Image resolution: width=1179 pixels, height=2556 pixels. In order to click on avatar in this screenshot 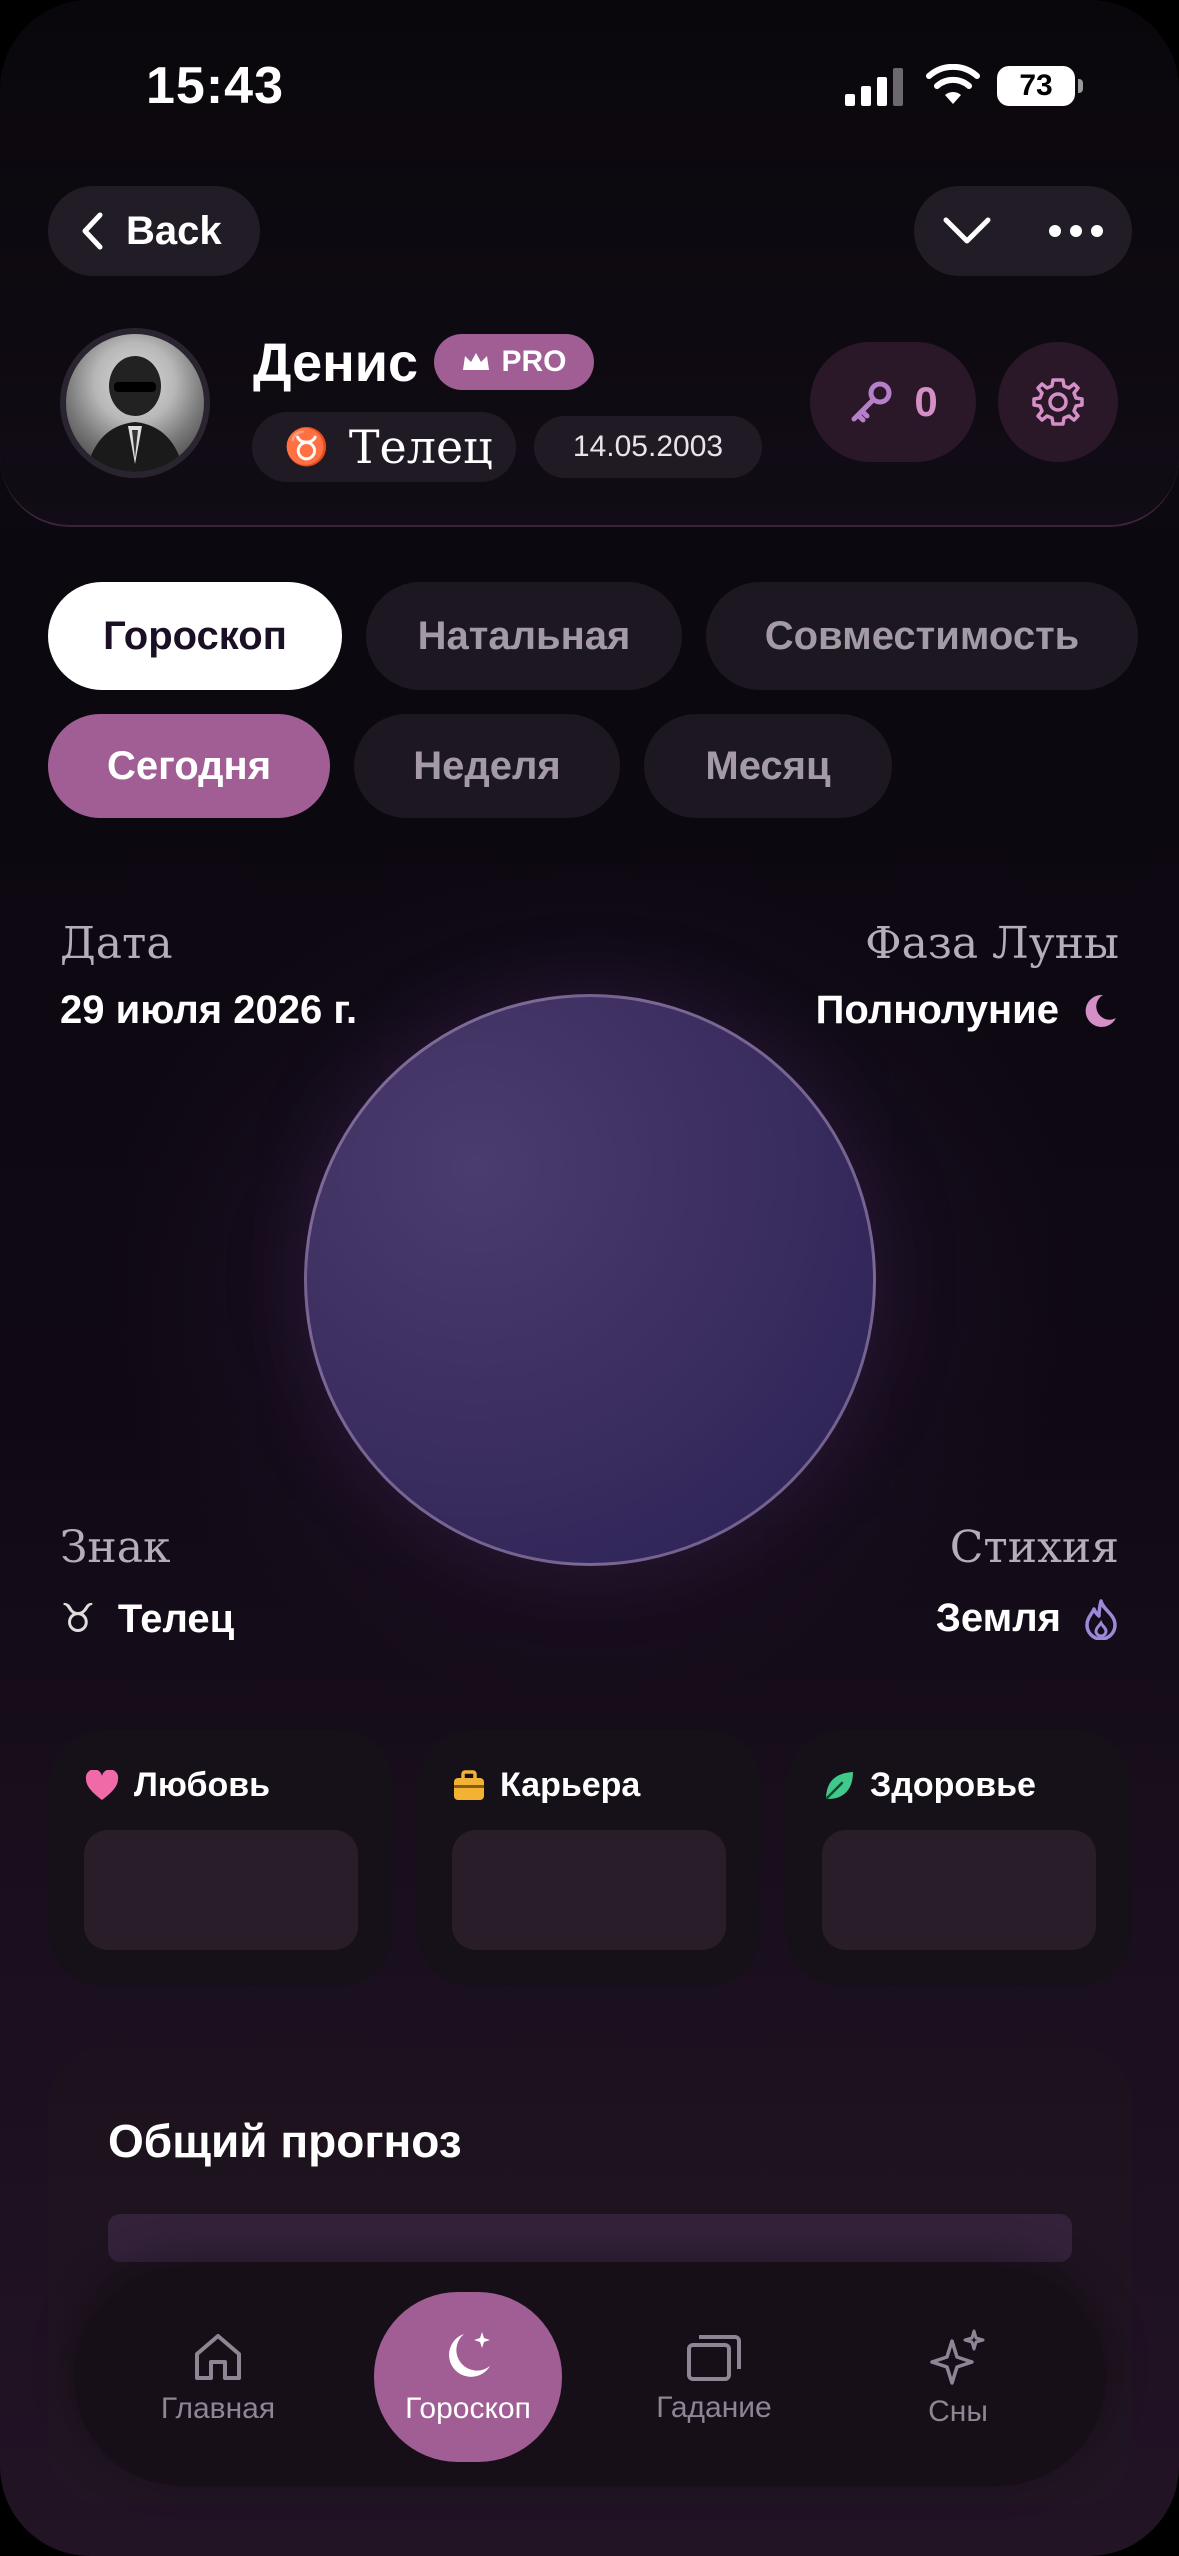, I will do `click(135, 403)`.